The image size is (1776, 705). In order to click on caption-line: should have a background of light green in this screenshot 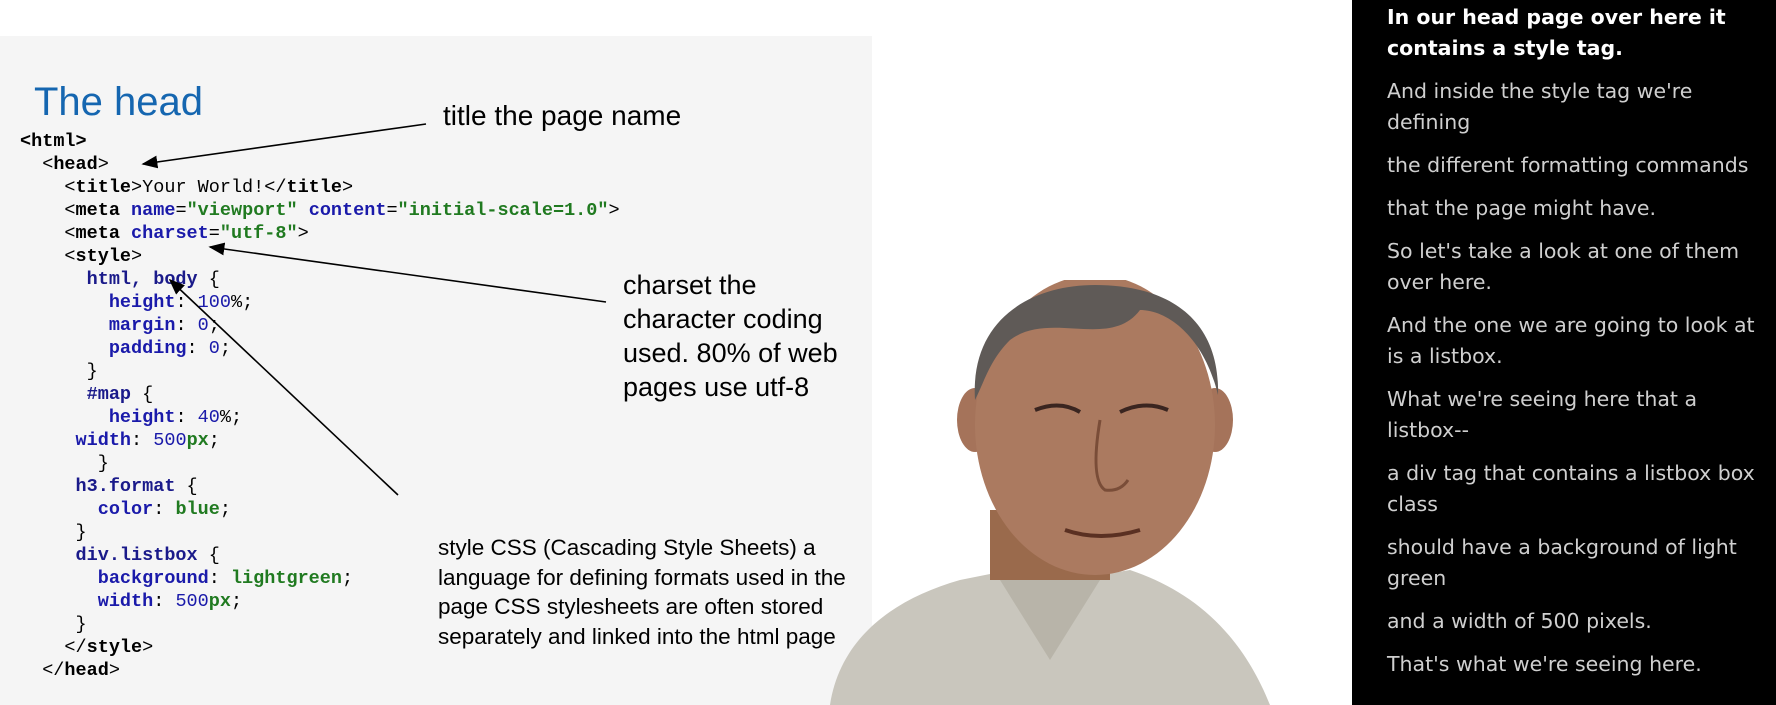, I will do `click(1562, 562)`.